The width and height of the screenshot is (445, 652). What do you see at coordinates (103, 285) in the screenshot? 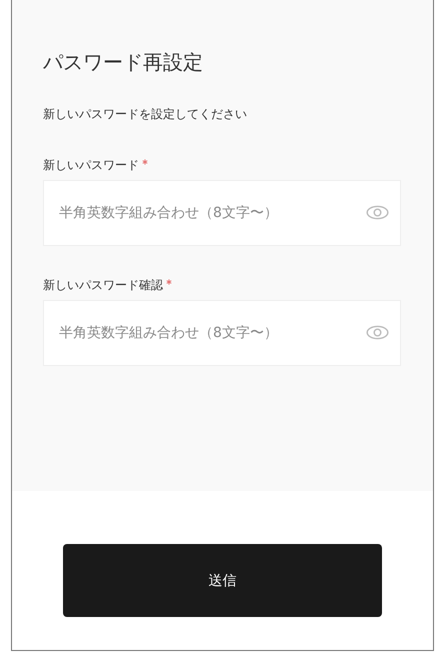
I see `field-label: 新しいパスワード確認` at bounding box center [103, 285].